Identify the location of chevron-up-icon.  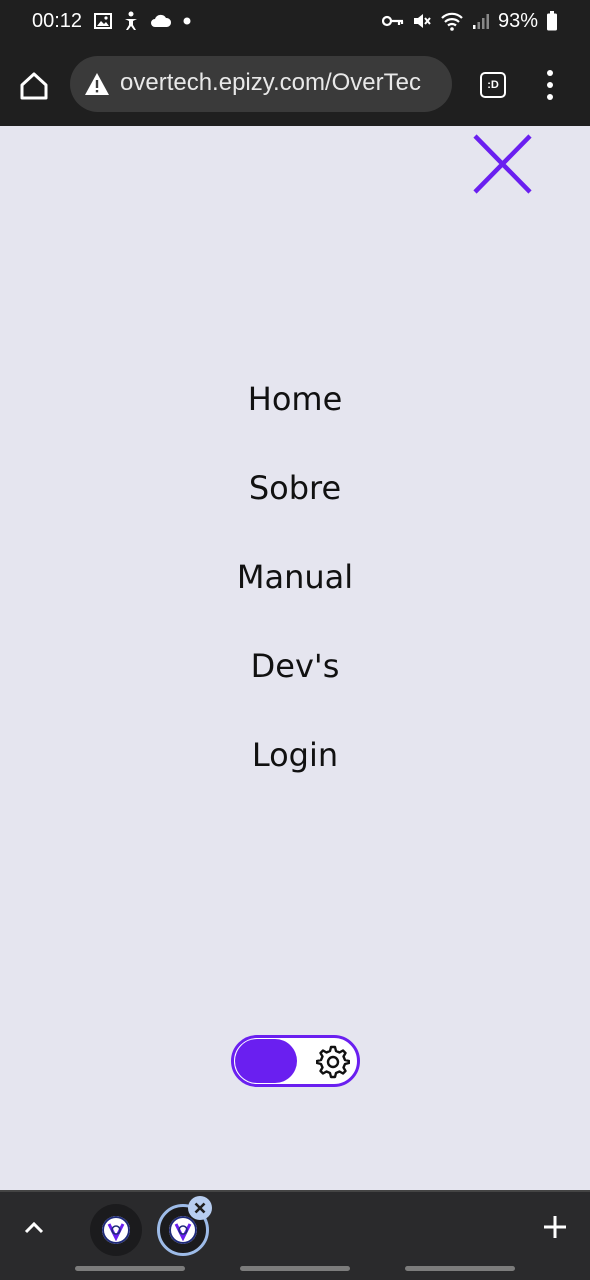
(34, 1228).